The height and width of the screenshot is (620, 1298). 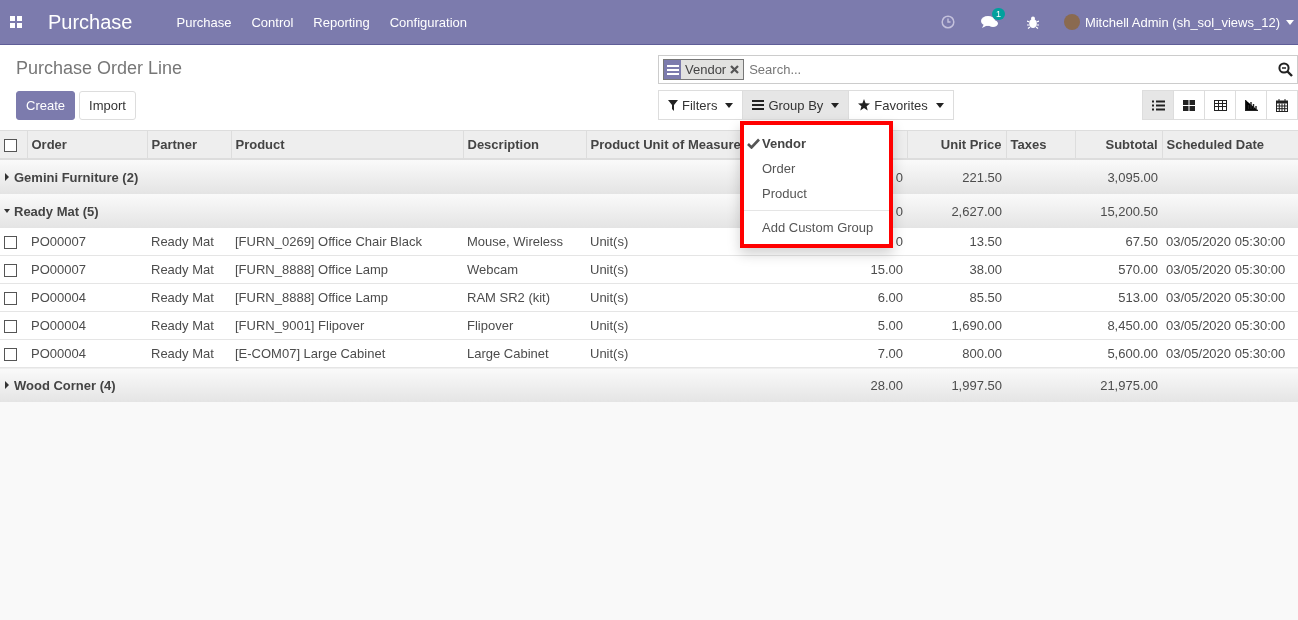 What do you see at coordinates (886, 385) in the screenshot?
I see `group-quantity: 28.00` at bounding box center [886, 385].